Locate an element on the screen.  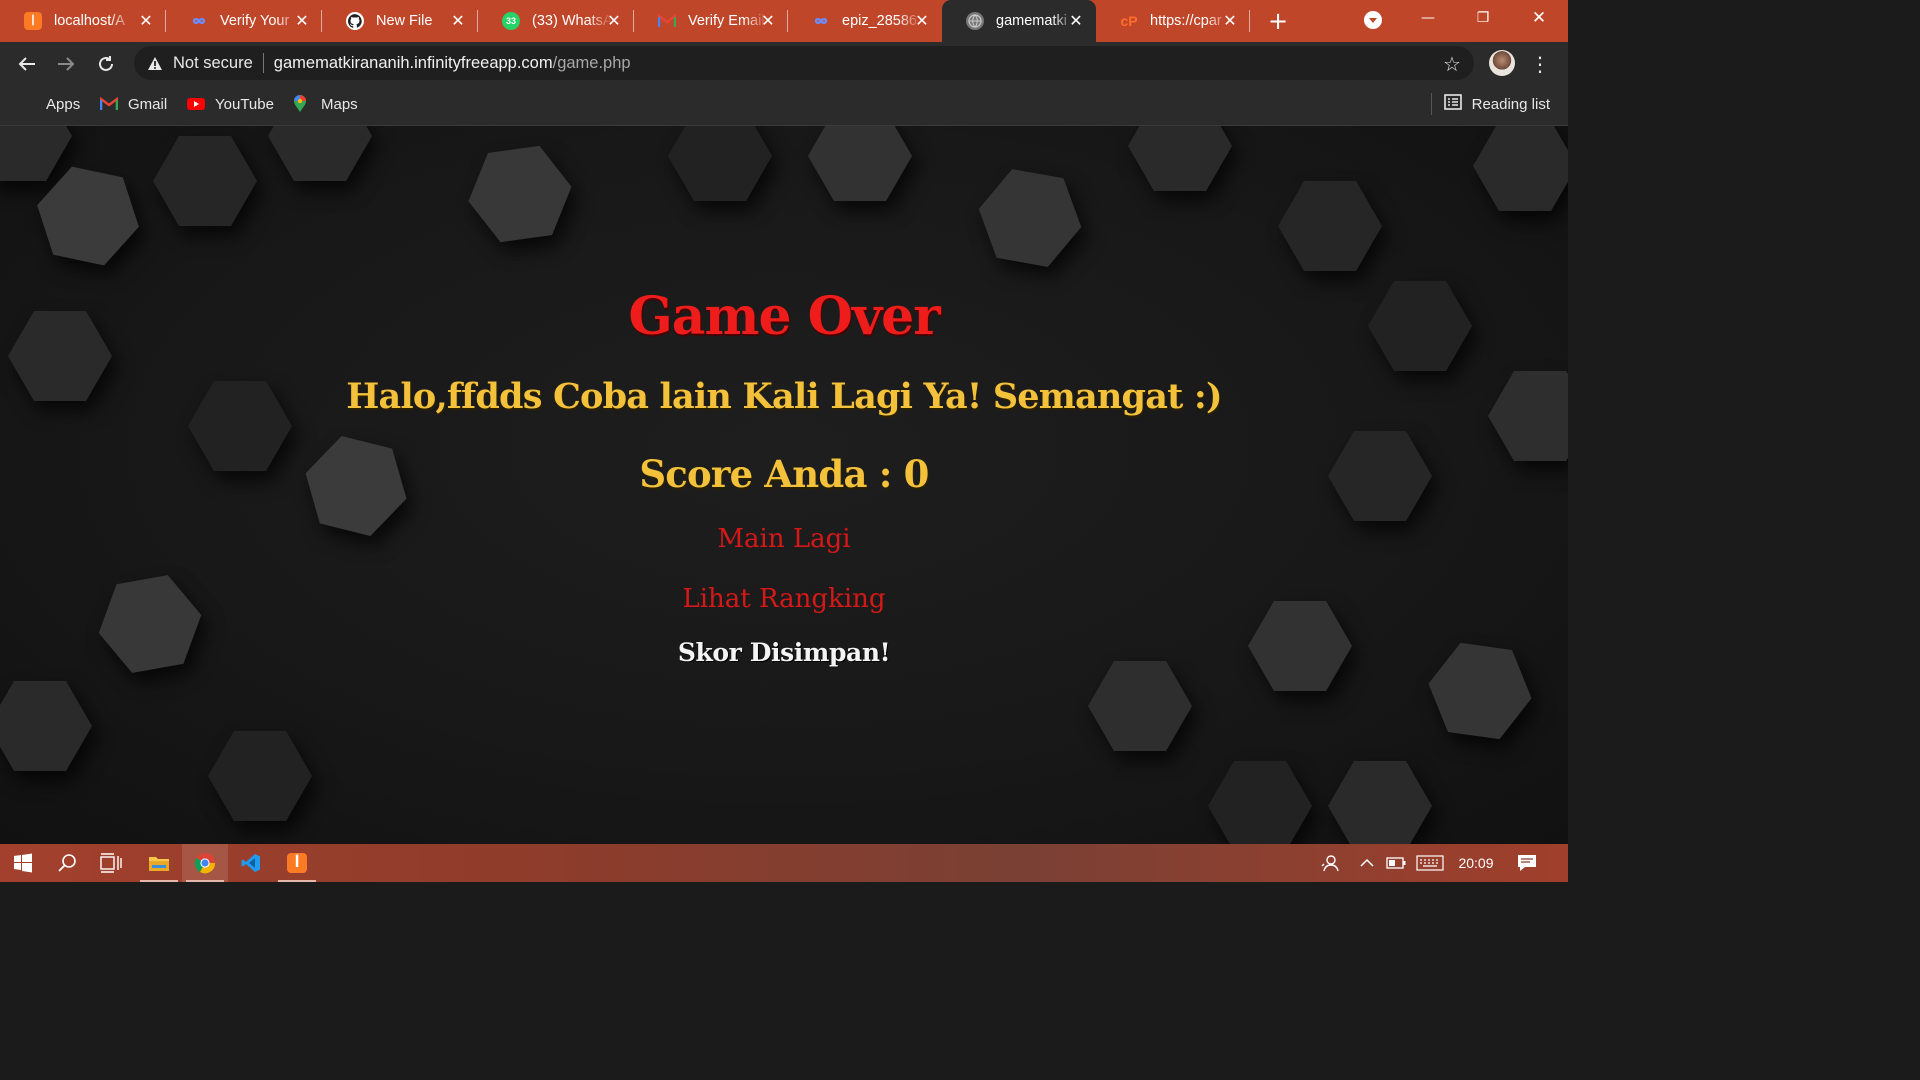
reading-list-icon is located at coordinates (1452, 104).